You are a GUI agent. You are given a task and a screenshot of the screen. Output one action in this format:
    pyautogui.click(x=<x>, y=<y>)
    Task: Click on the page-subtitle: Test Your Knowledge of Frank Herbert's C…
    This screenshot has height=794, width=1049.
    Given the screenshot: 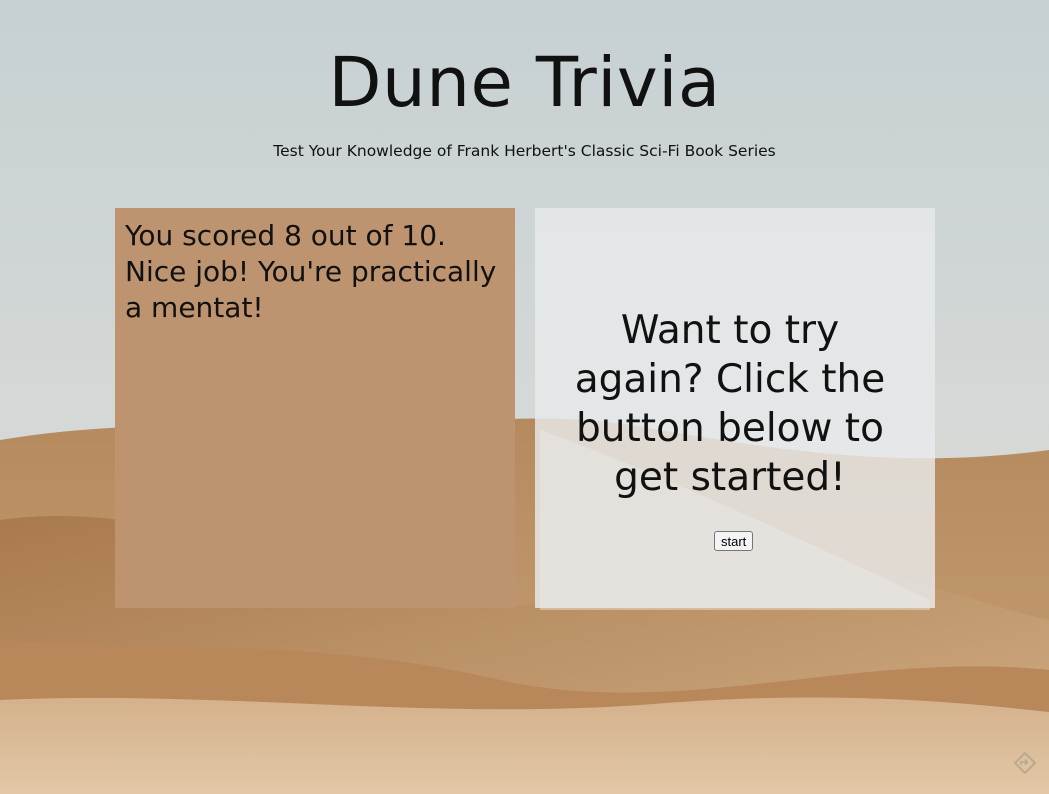 What is the action you would take?
    pyautogui.click(x=524, y=151)
    